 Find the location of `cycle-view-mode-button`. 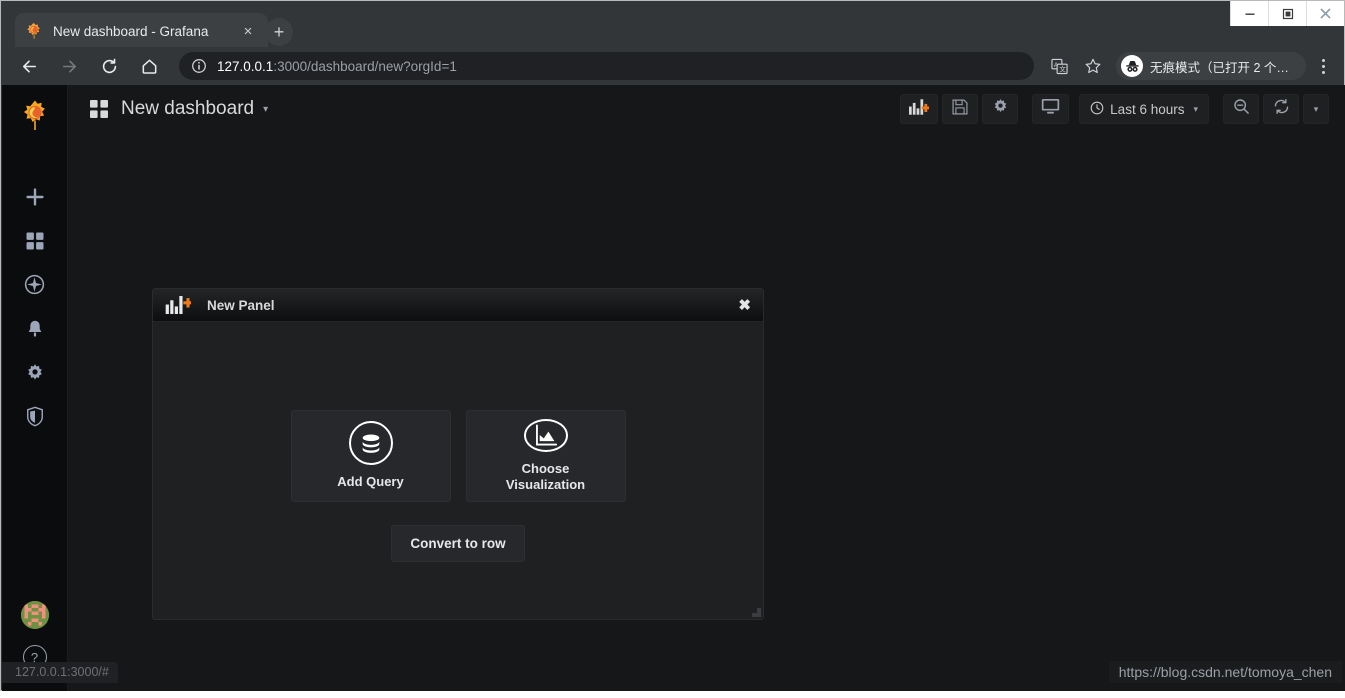

cycle-view-mode-button is located at coordinates (1051, 109).